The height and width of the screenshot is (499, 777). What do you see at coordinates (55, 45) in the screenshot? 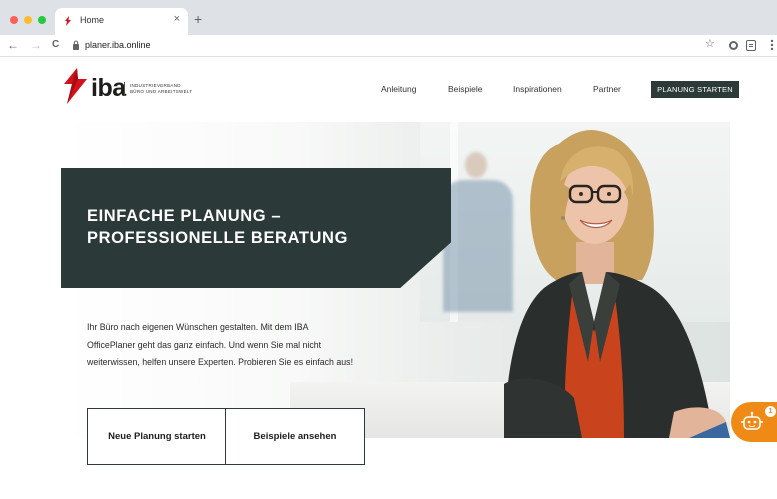
I see `reload-icon: C` at bounding box center [55, 45].